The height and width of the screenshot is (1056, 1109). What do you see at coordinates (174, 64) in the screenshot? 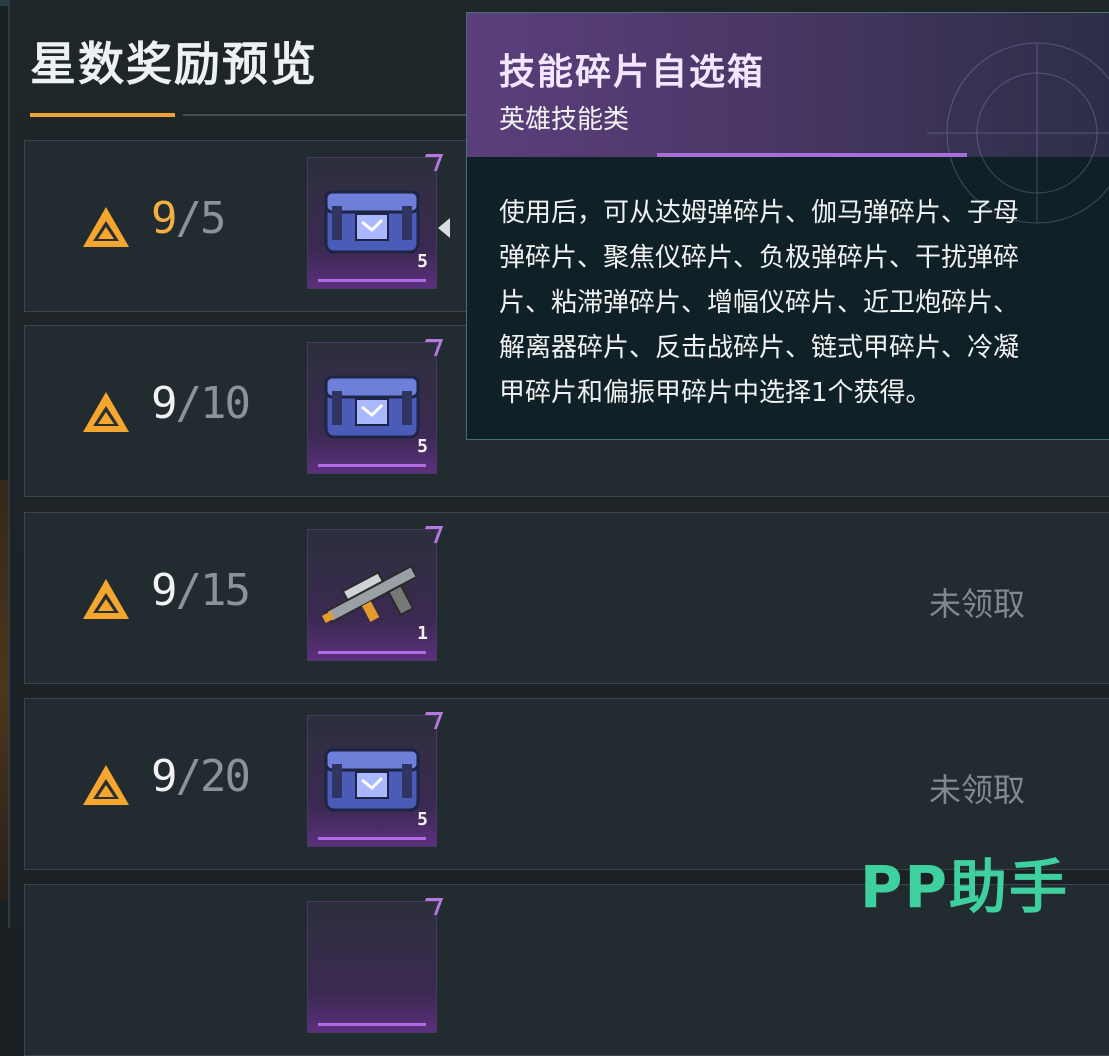
I see `panel-title: 星数奖励预览` at bounding box center [174, 64].